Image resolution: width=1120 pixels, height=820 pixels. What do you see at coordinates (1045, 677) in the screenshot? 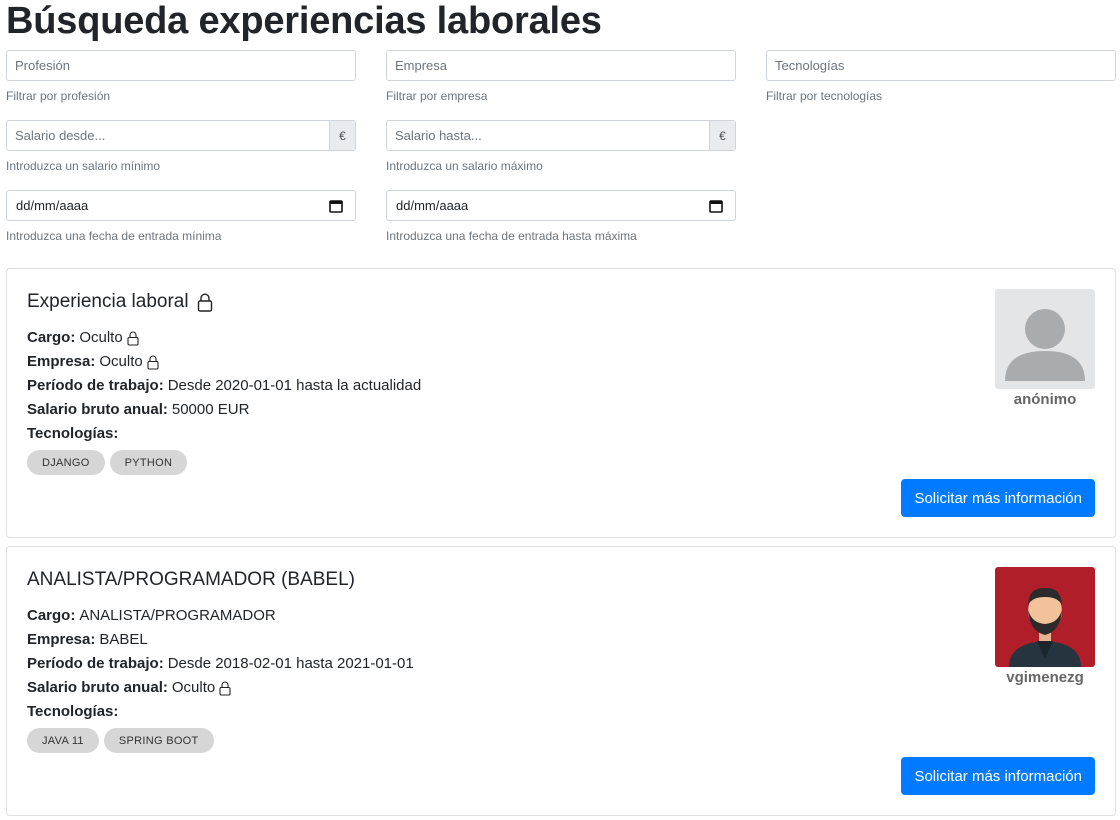
I see `username: vgimenezg` at bounding box center [1045, 677].